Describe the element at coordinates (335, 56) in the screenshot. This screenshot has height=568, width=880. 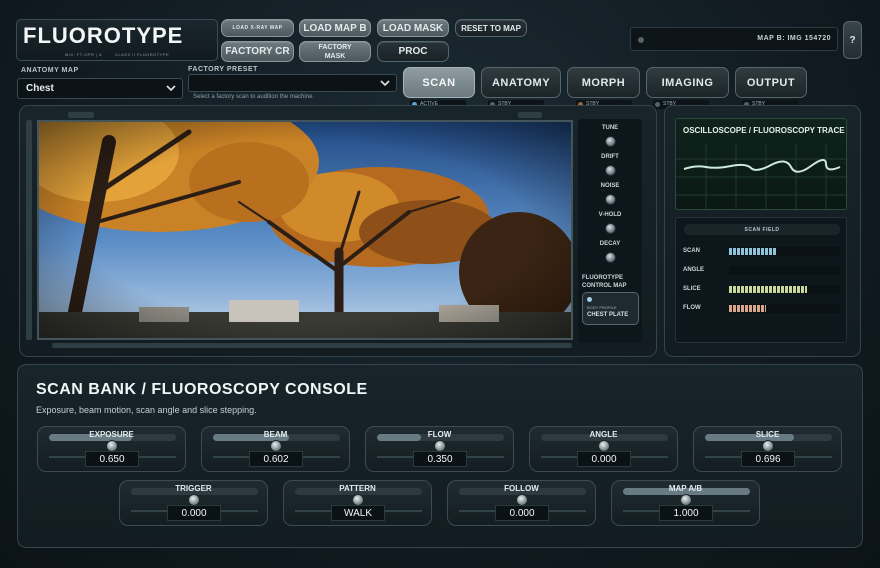
I see `factory-mask-line2: MASK` at that location.